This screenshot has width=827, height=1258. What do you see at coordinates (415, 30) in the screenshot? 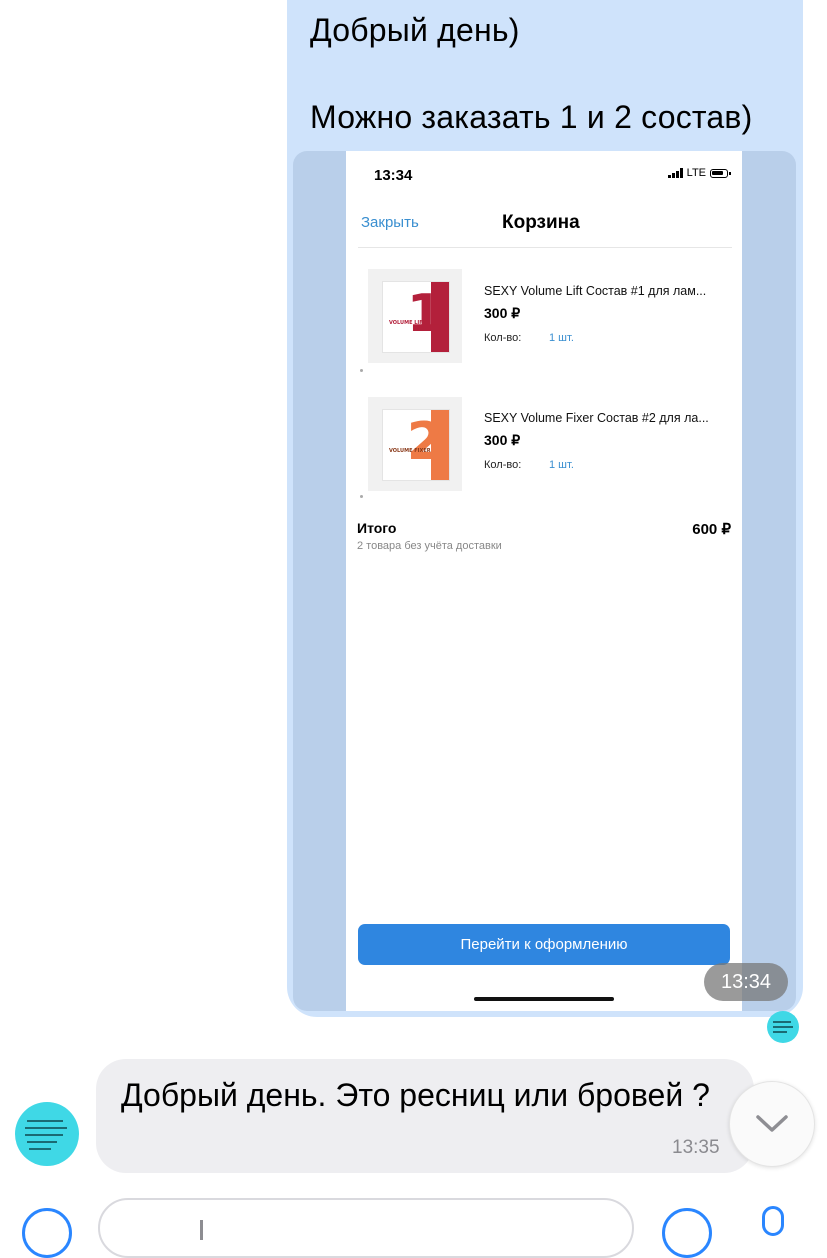
I see `outgoing-message-line-1: Добрый день)` at bounding box center [415, 30].